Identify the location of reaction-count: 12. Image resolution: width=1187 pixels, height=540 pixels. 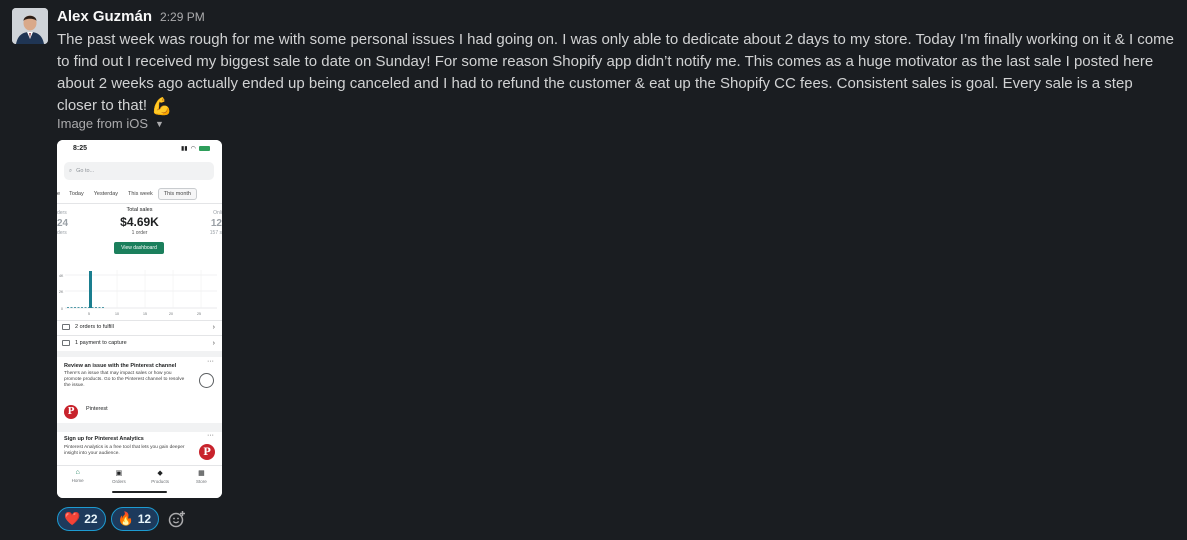
(144, 519).